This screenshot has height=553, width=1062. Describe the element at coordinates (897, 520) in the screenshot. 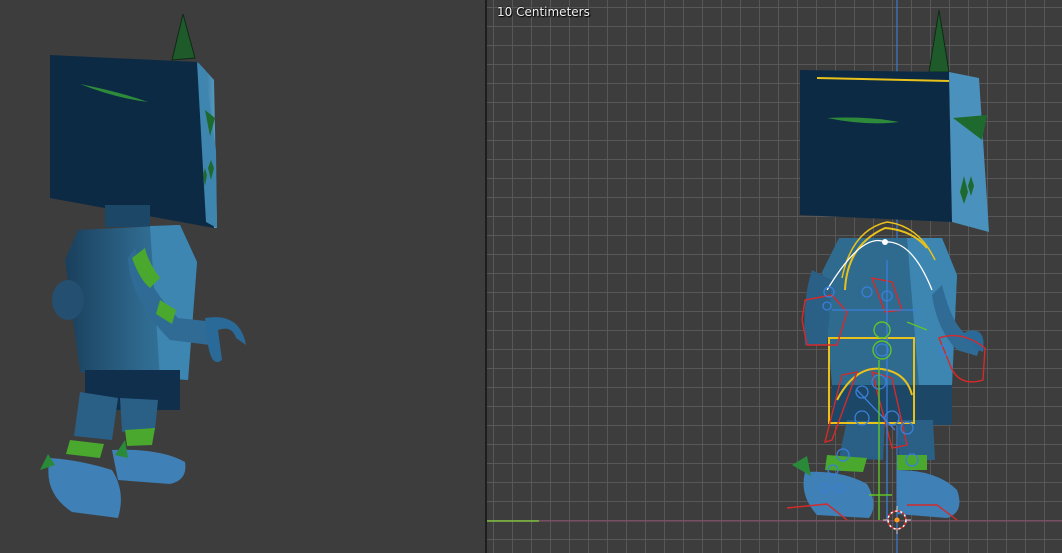

I see `object-origin-icon` at that location.